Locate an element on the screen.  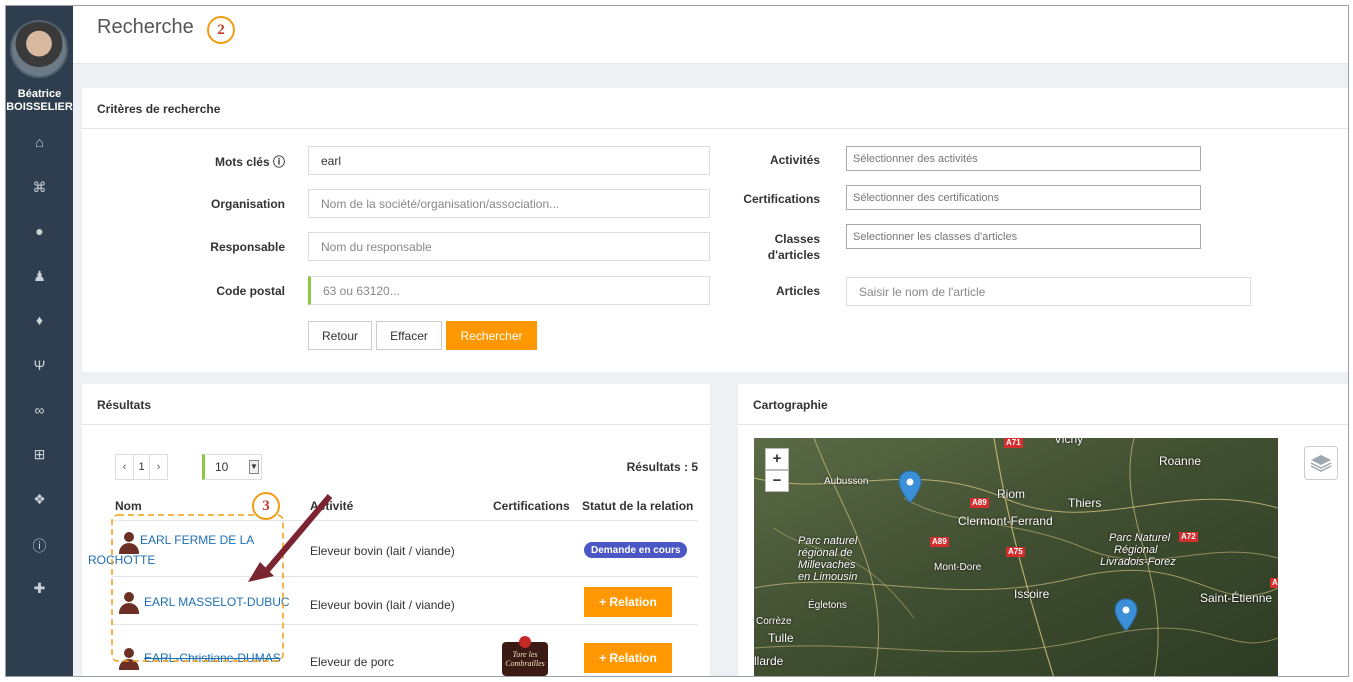
certification-logo: Tore les Combrailles is located at coordinates (525, 656).